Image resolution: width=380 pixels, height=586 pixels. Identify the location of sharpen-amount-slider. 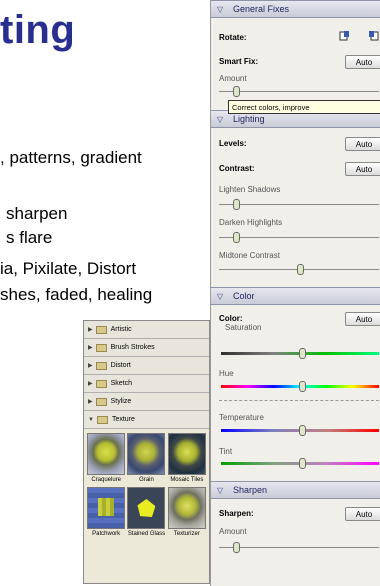
(299, 547).